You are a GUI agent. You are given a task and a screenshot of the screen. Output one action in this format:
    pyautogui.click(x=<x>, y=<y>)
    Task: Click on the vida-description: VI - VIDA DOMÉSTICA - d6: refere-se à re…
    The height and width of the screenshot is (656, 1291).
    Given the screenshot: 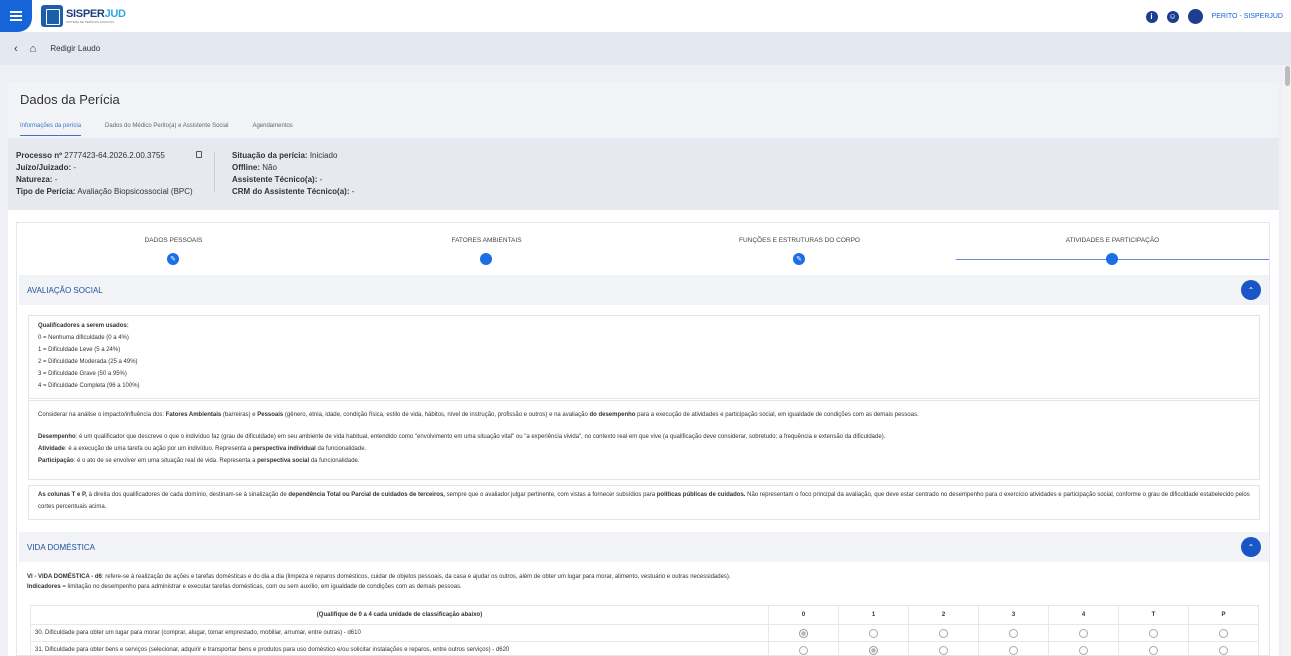 What is the action you would take?
    pyautogui.click(x=379, y=582)
    